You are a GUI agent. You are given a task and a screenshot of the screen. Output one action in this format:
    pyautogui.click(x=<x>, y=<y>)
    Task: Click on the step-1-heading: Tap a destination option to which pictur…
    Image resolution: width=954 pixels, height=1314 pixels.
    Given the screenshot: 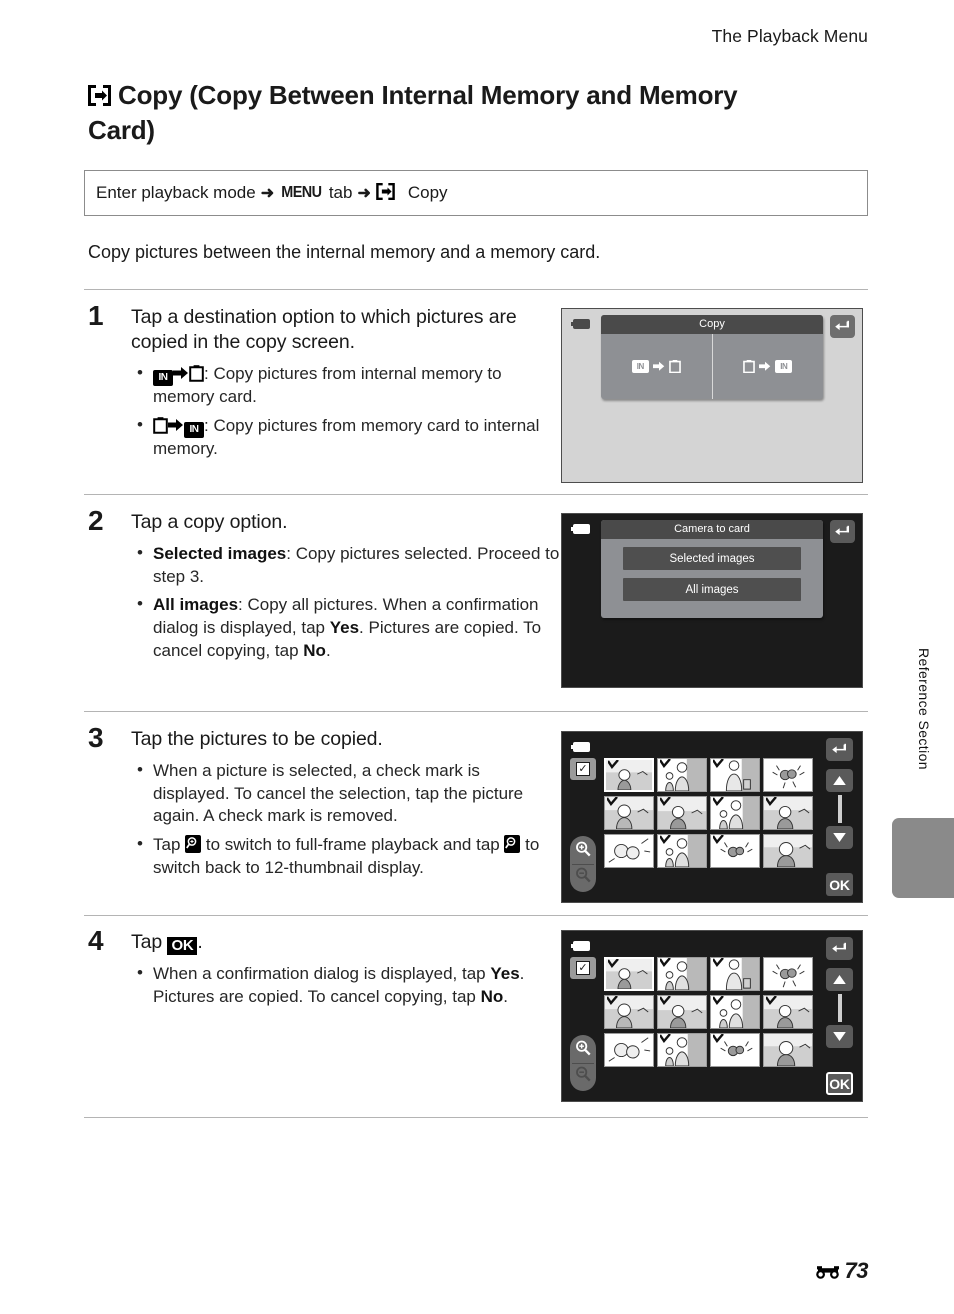 What is the action you would take?
    pyautogui.click(x=324, y=329)
    